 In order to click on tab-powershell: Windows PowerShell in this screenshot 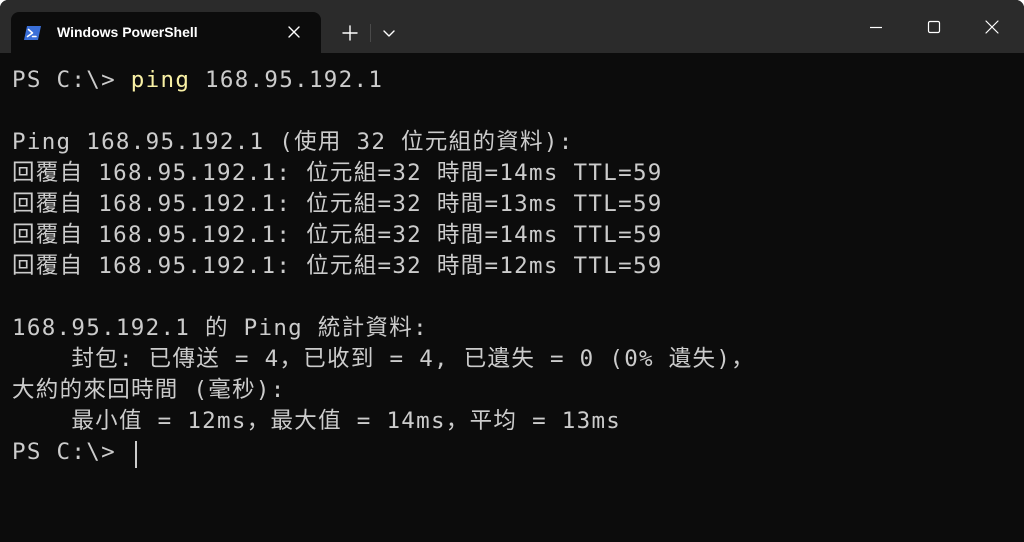, I will do `click(166, 32)`.